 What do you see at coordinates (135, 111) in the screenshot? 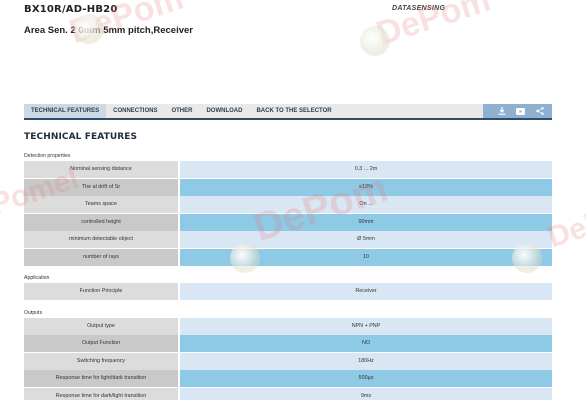
I see `tab-connections: CONNECTIONS` at bounding box center [135, 111].